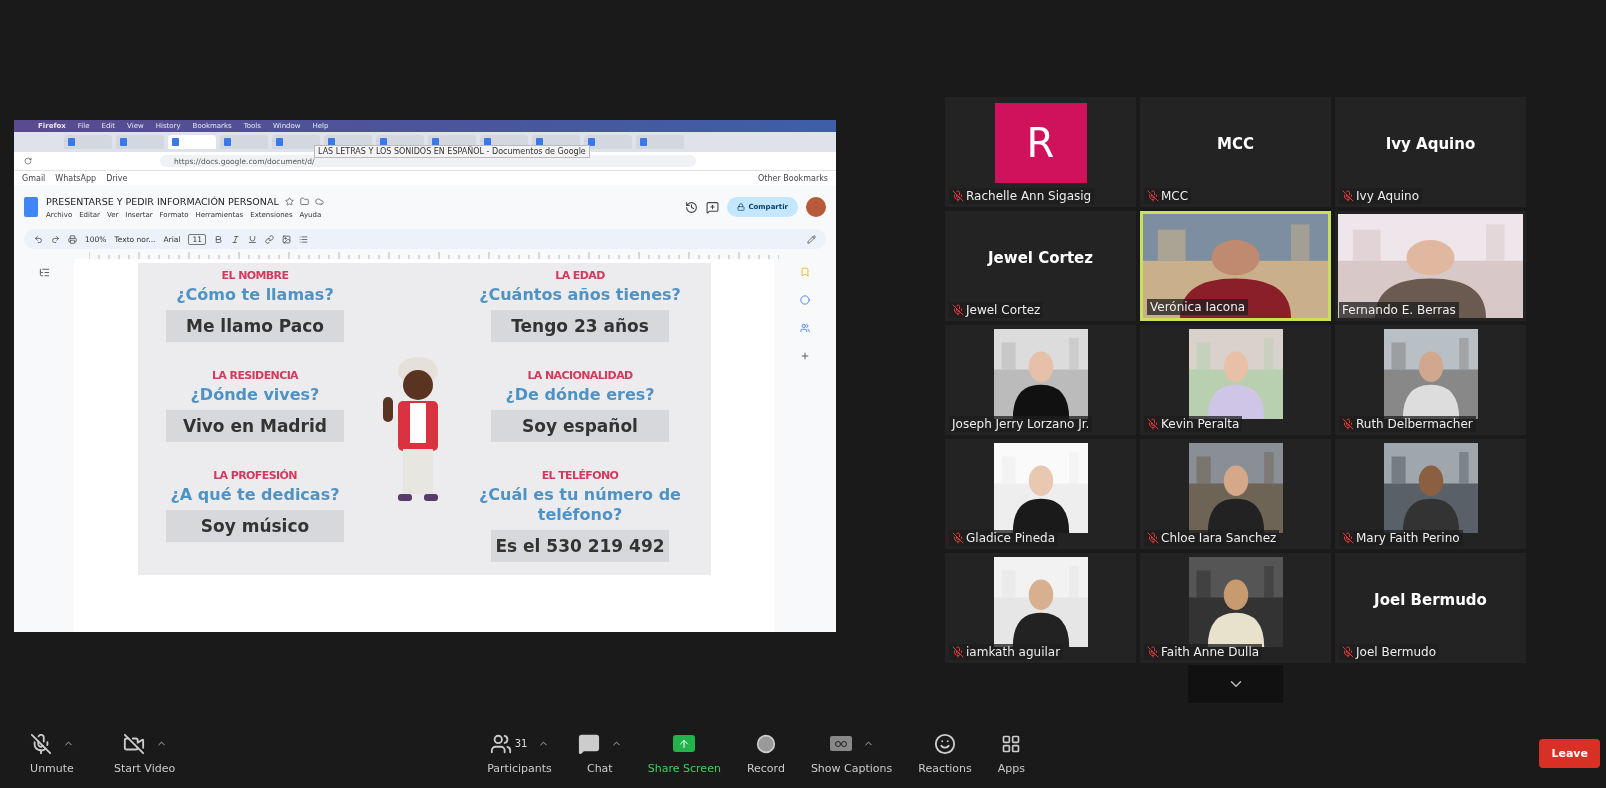 The width and height of the screenshot is (1606, 788). What do you see at coordinates (255, 395) in the screenshot?
I see `question-text: ¿Dónde vives?` at bounding box center [255, 395].